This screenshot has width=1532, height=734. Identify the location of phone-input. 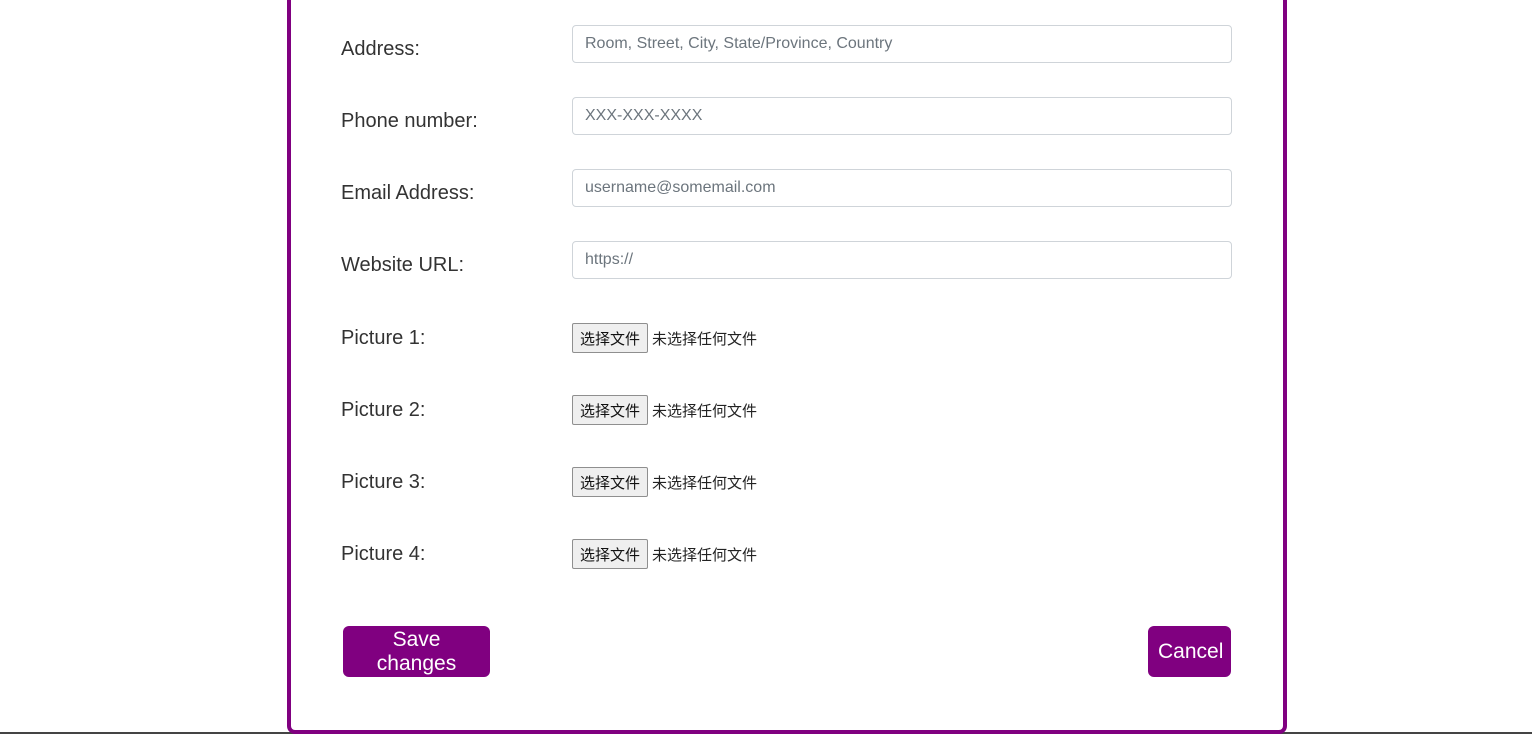
(902, 116).